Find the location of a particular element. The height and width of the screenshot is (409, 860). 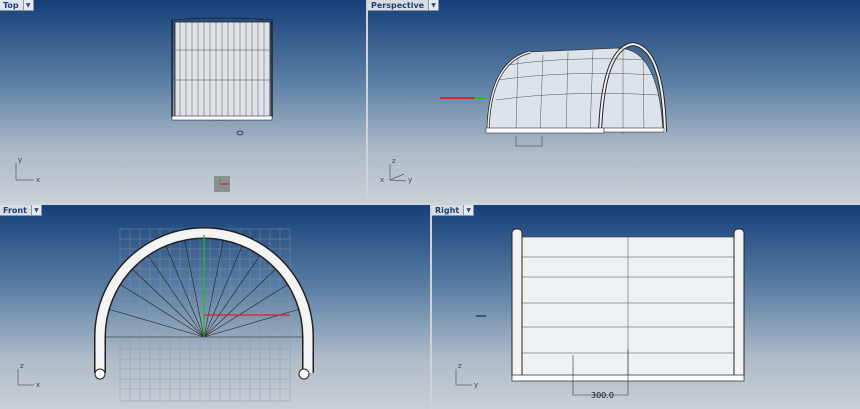

right-view-canvas: 300.0 y z is located at coordinates (600, 314).